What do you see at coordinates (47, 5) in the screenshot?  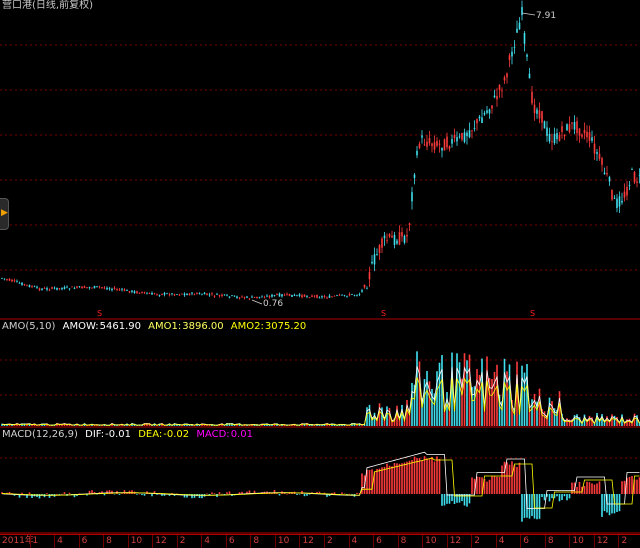 I see `chart-title: 营口港(日线,前复权)` at bounding box center [47, 5].